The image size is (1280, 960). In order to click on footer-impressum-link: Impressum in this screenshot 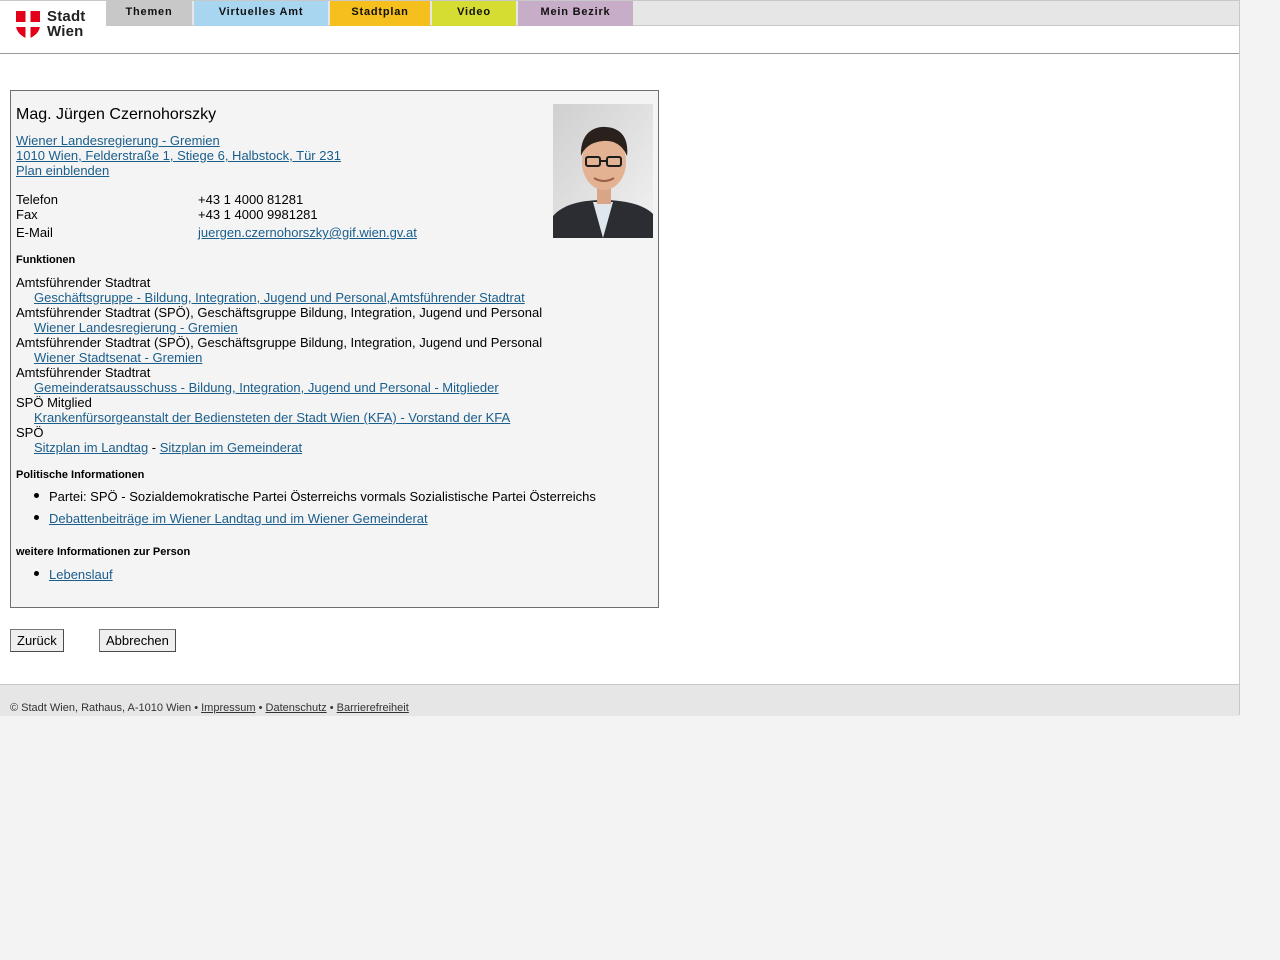, I will do `click(228, 708)`.